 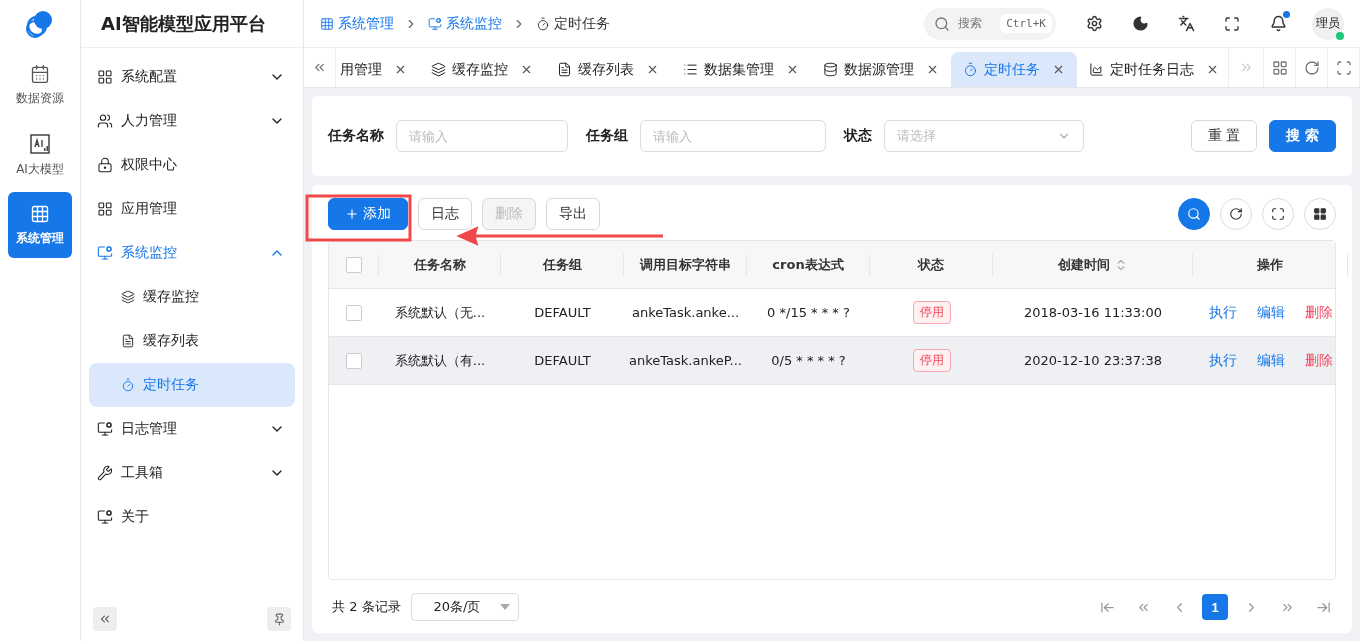 I want to click on menu-item: 权限中心, so click(x=192, y=165).